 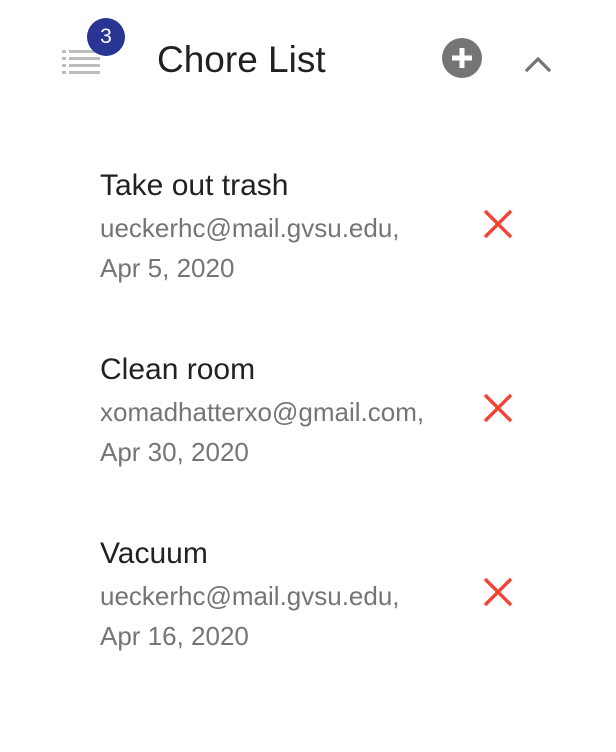 I want to click on add-circle-icon, so click(x=462, y=58).